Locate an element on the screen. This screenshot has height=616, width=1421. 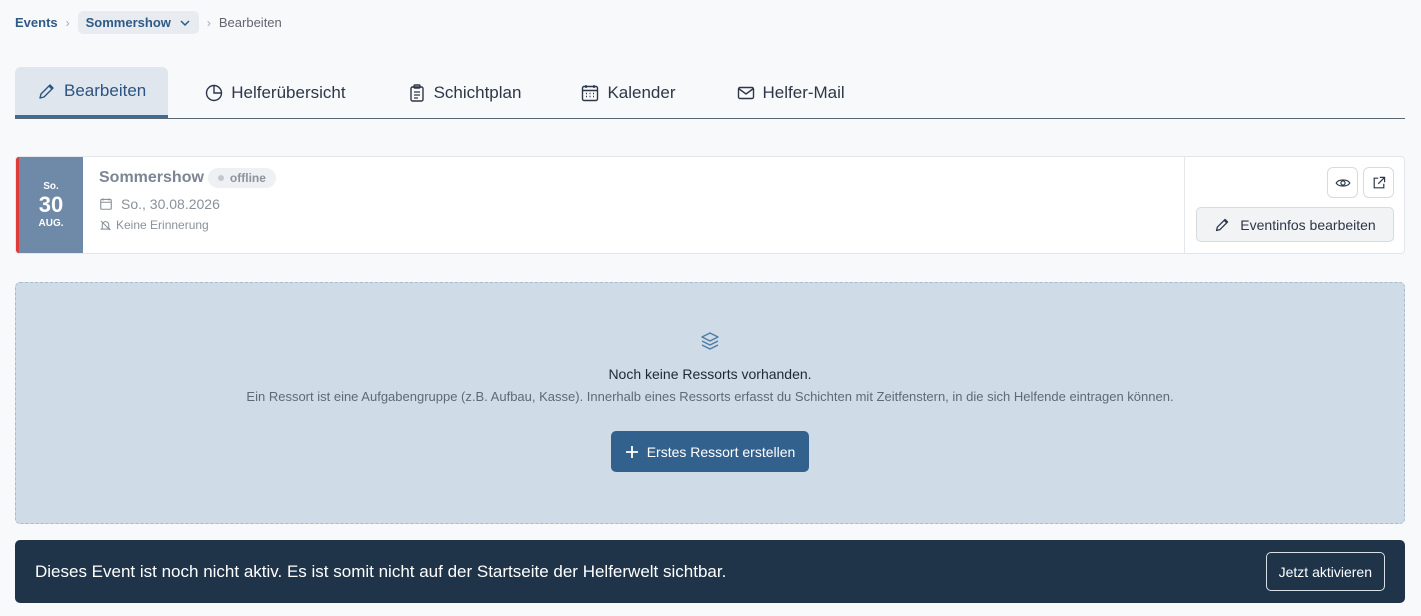
external-link-icon is located at coordinates (1379, 182).